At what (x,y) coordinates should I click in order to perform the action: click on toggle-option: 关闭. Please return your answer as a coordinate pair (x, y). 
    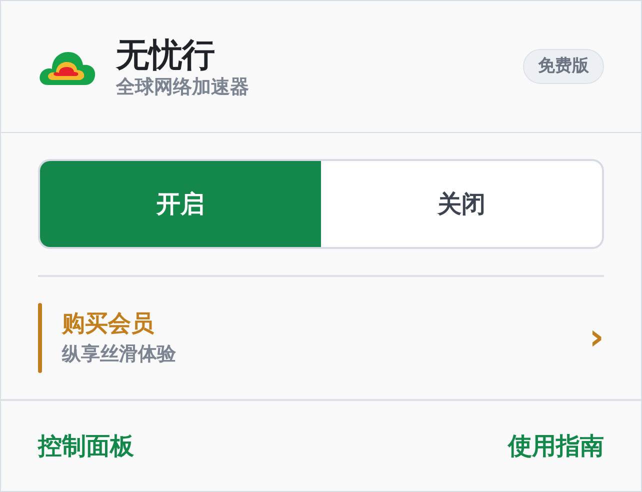
    Looking at the image, I should click on (461, 204).